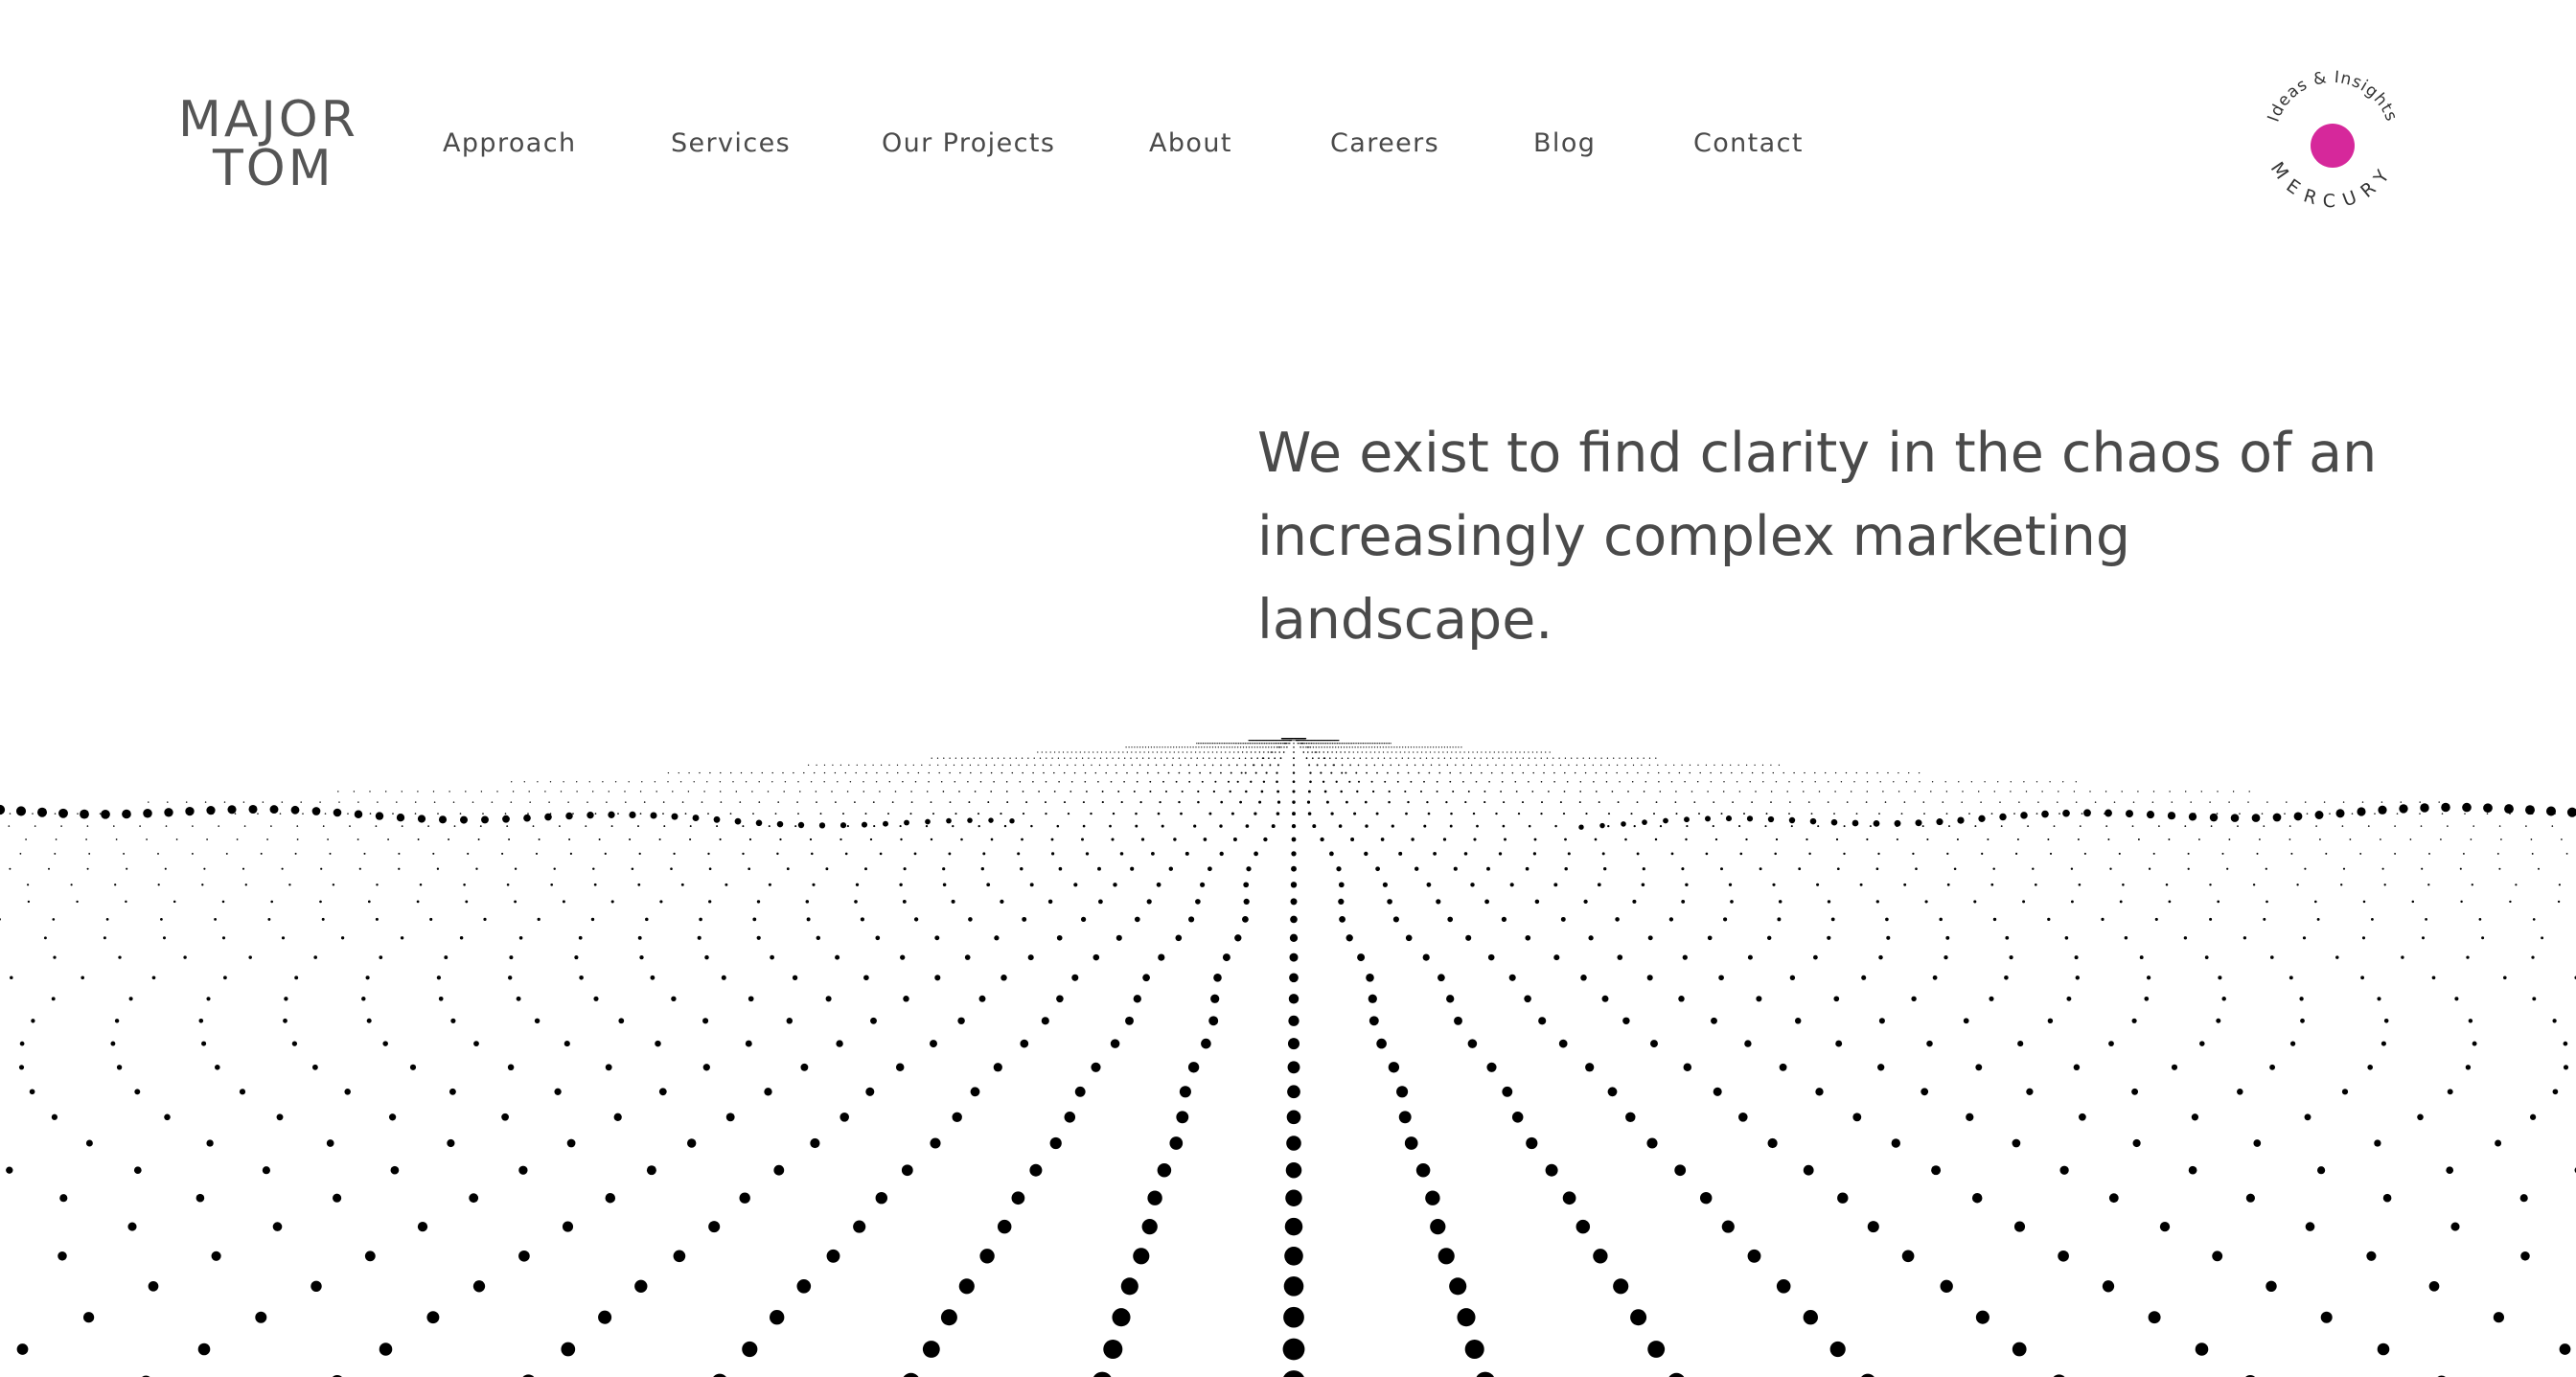 The image size is (2576, 1377). I want to click on nav-item-careers: Careers, so click(1384, 143).